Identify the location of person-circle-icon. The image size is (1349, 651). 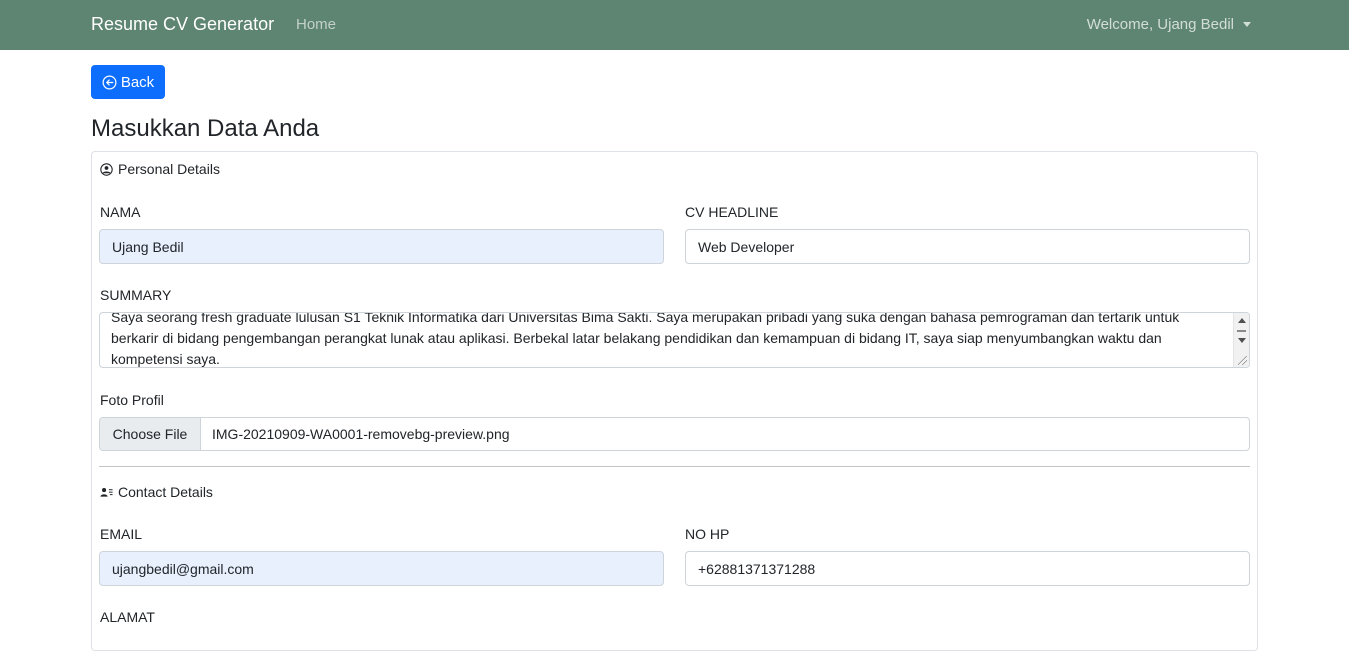
(106, 169).